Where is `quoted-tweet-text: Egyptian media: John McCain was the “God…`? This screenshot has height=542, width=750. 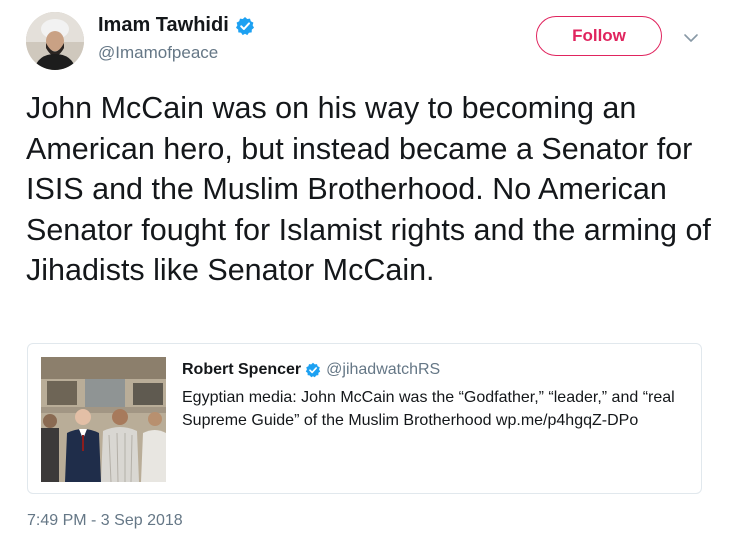
quoted-tweet-text: Egyptian media: John McCain was the “God… is located at coordinates (428, 409).